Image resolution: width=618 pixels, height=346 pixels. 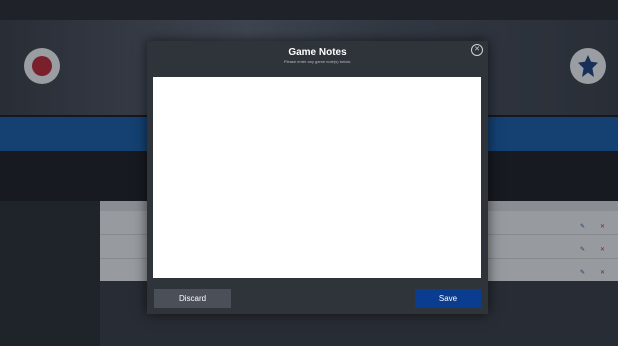 I want to click on discard-button: Discard, so click(x=192, y=298).